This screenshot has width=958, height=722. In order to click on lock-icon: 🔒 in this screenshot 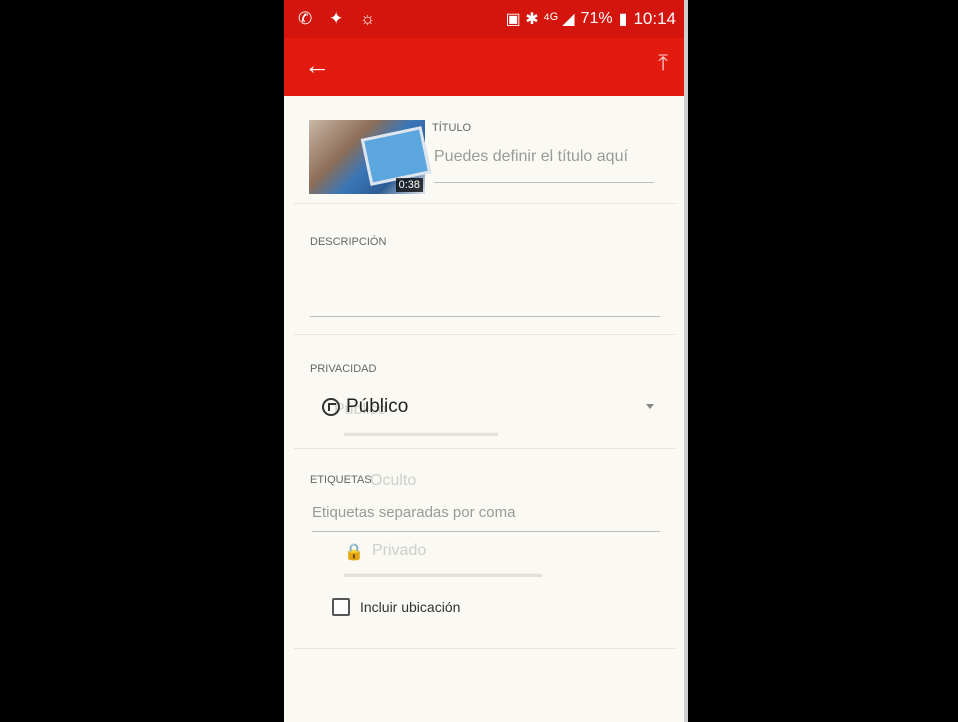, I will do `click(354, 552)`.